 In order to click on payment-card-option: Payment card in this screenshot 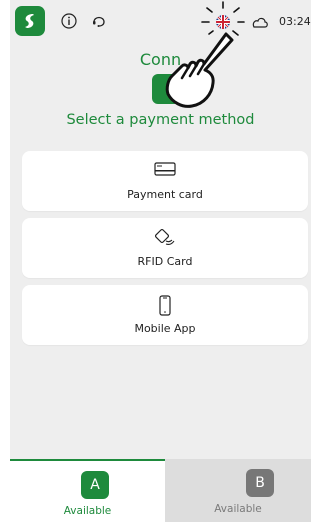, I will do `click(165, 181)`.